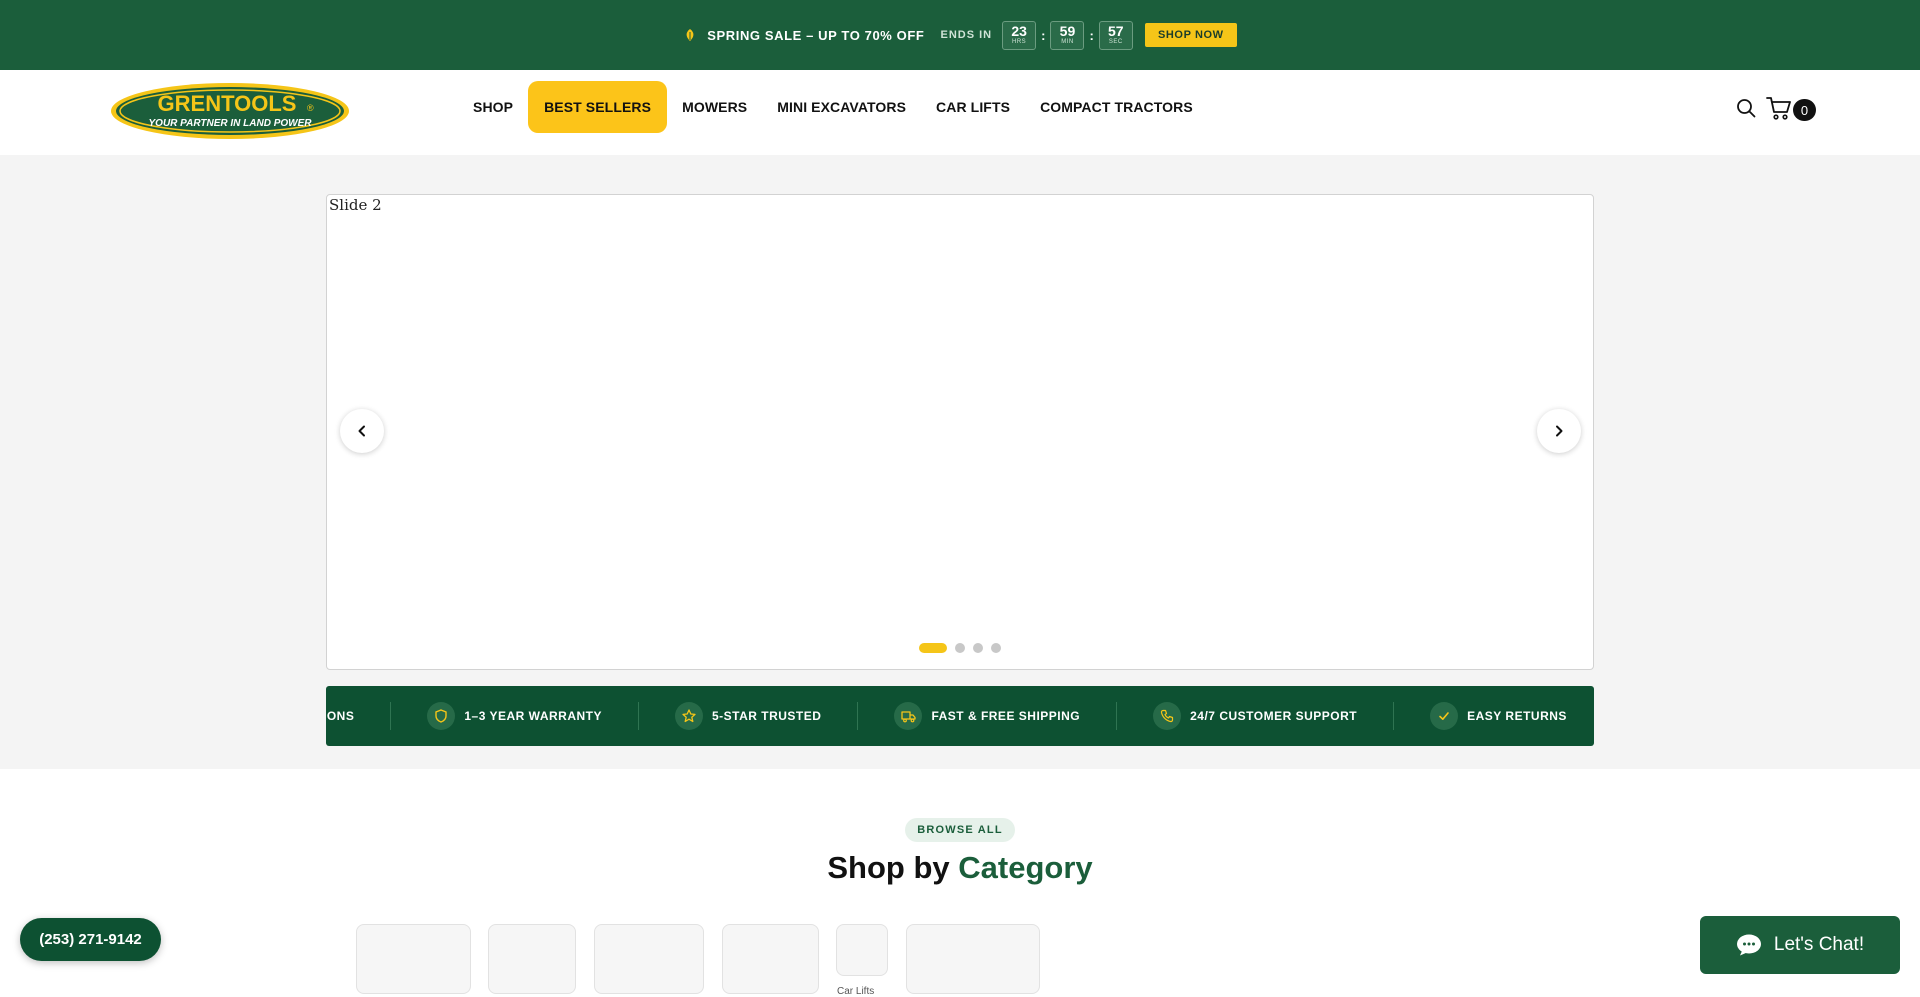 The width and height of the screenshot is (1920, 997). What do you see at coordinates (908, 716) in the screenshot?
I see `truck-icon` at bounding box center [908, 716].